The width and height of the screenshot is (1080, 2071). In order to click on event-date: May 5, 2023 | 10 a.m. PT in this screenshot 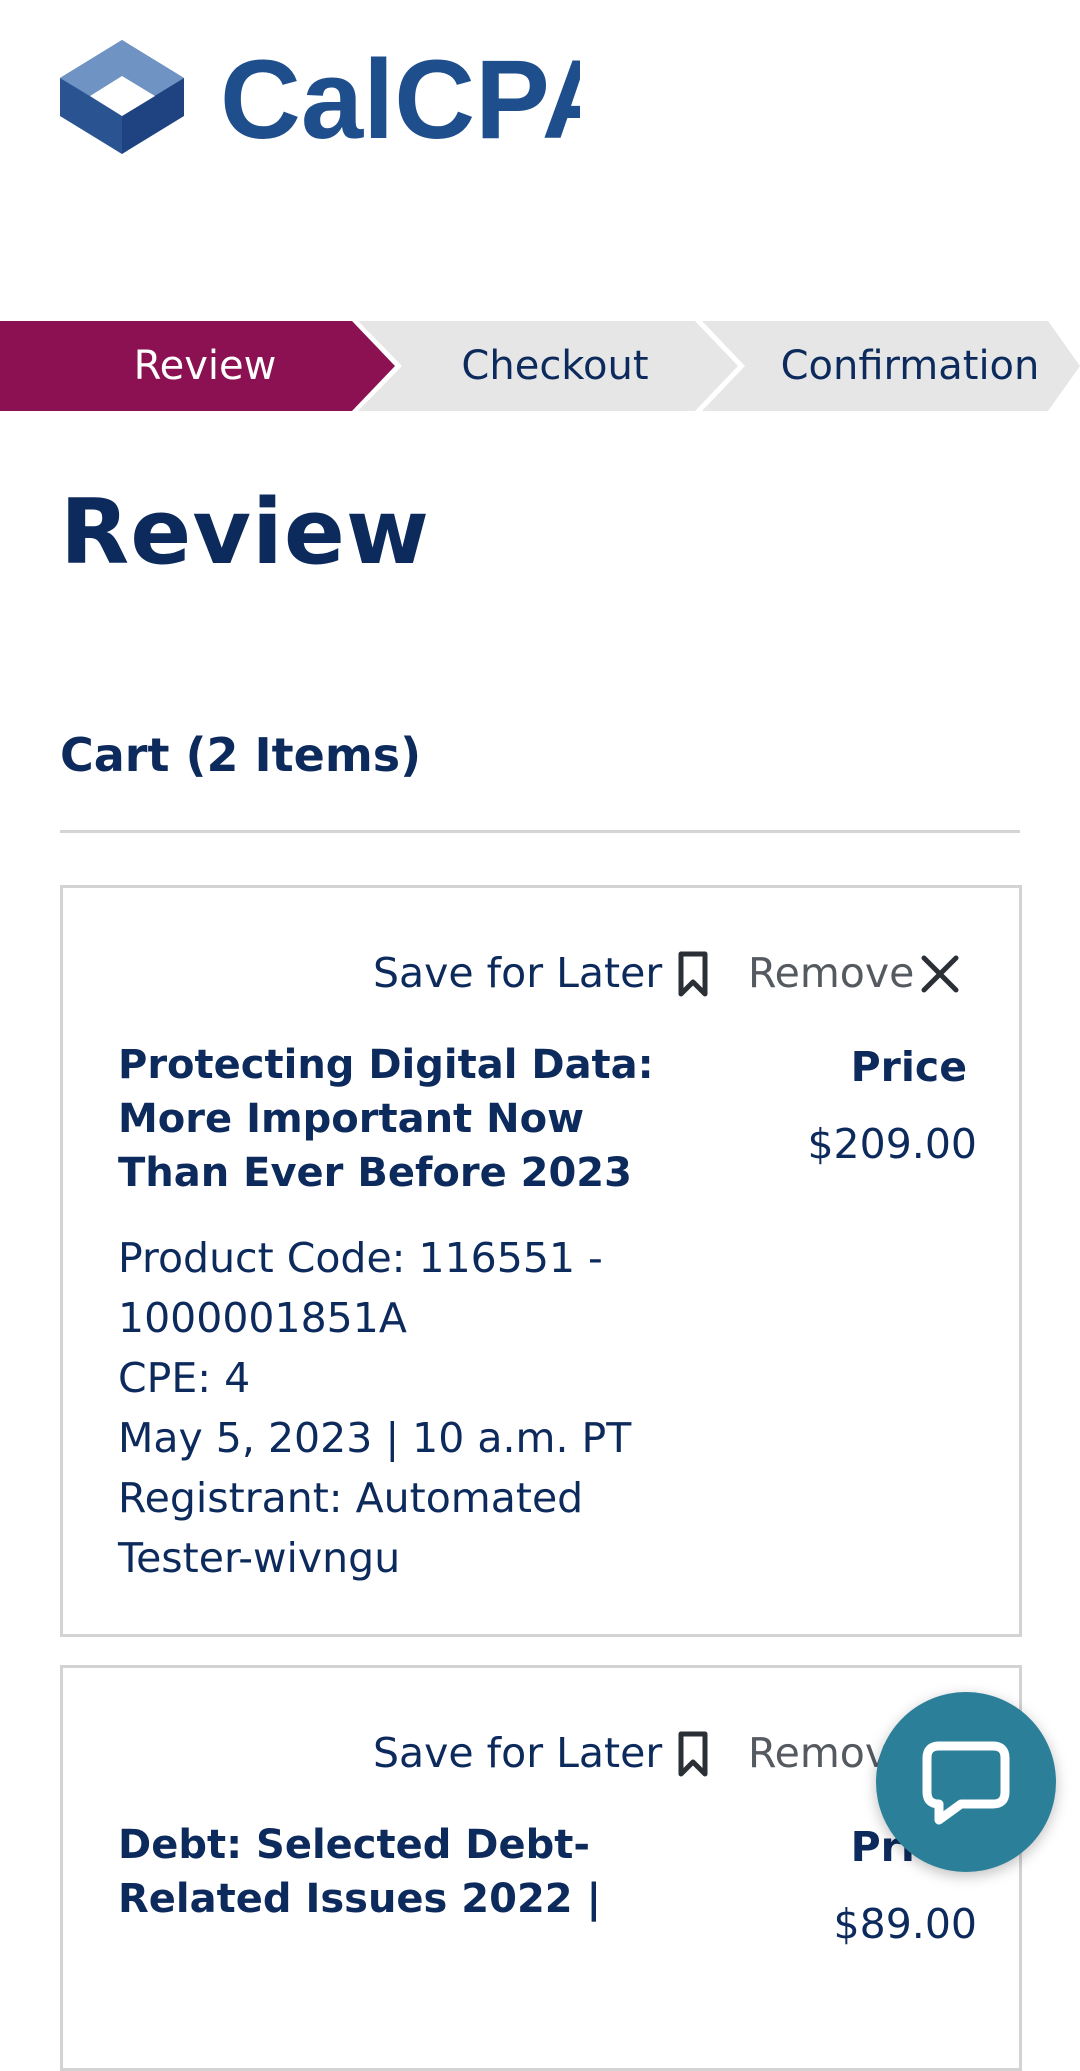, I will do `click(375, 1438)`.